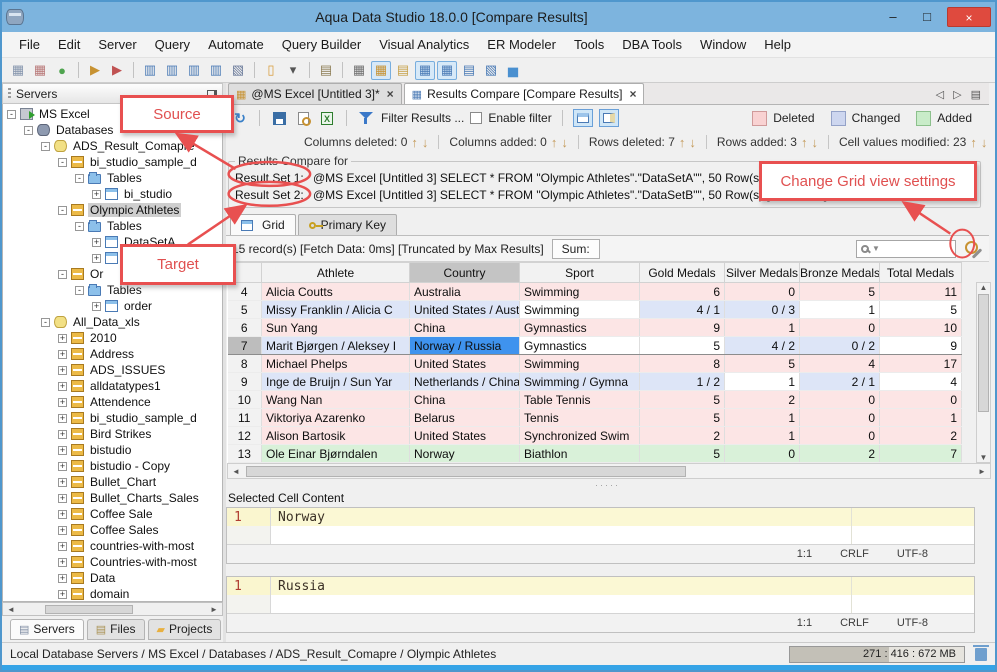 The width and height of the screenshot is (997, 672). What do you see at coordinates (117, 70) in the screenshot?
I see `disconnect-icon: ▶` at bounding box center [117, 70].